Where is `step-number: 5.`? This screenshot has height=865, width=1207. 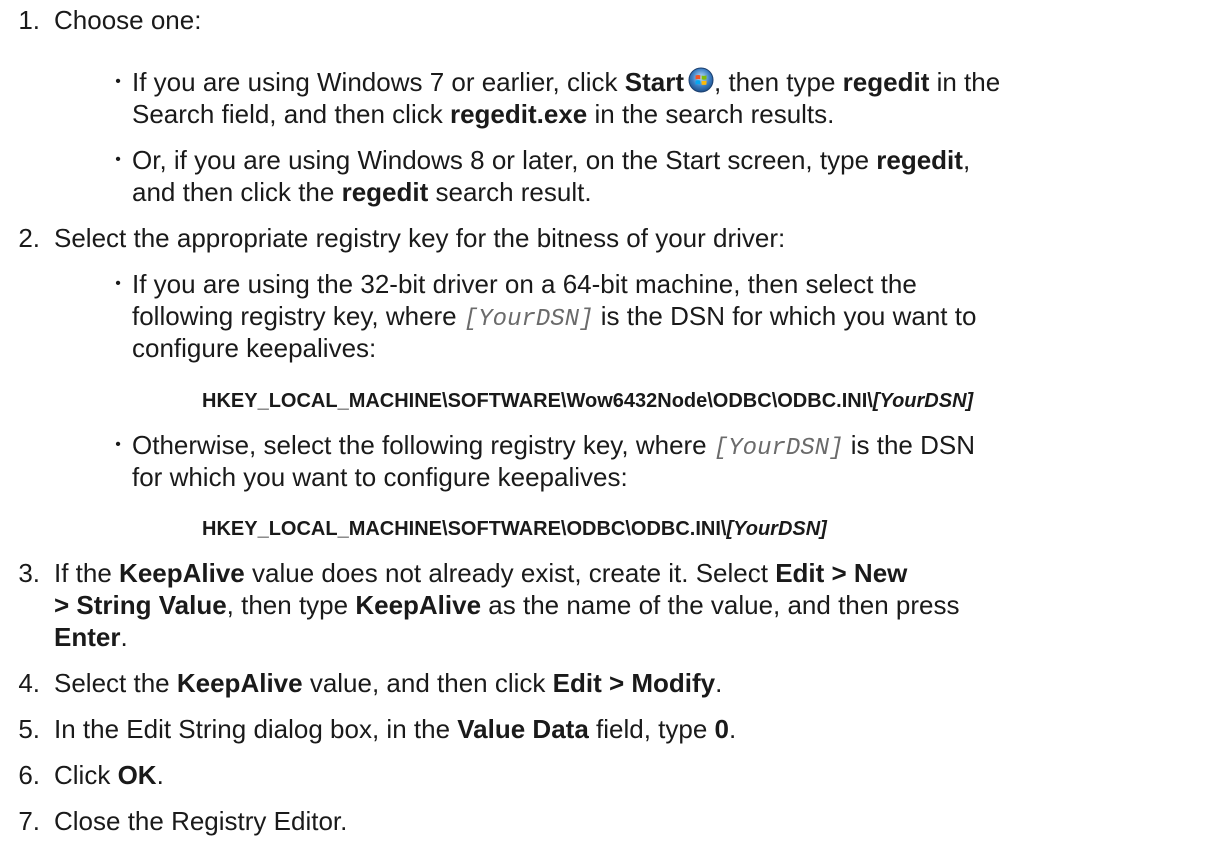
step-number: 5. is located at coordinates (29, 729).